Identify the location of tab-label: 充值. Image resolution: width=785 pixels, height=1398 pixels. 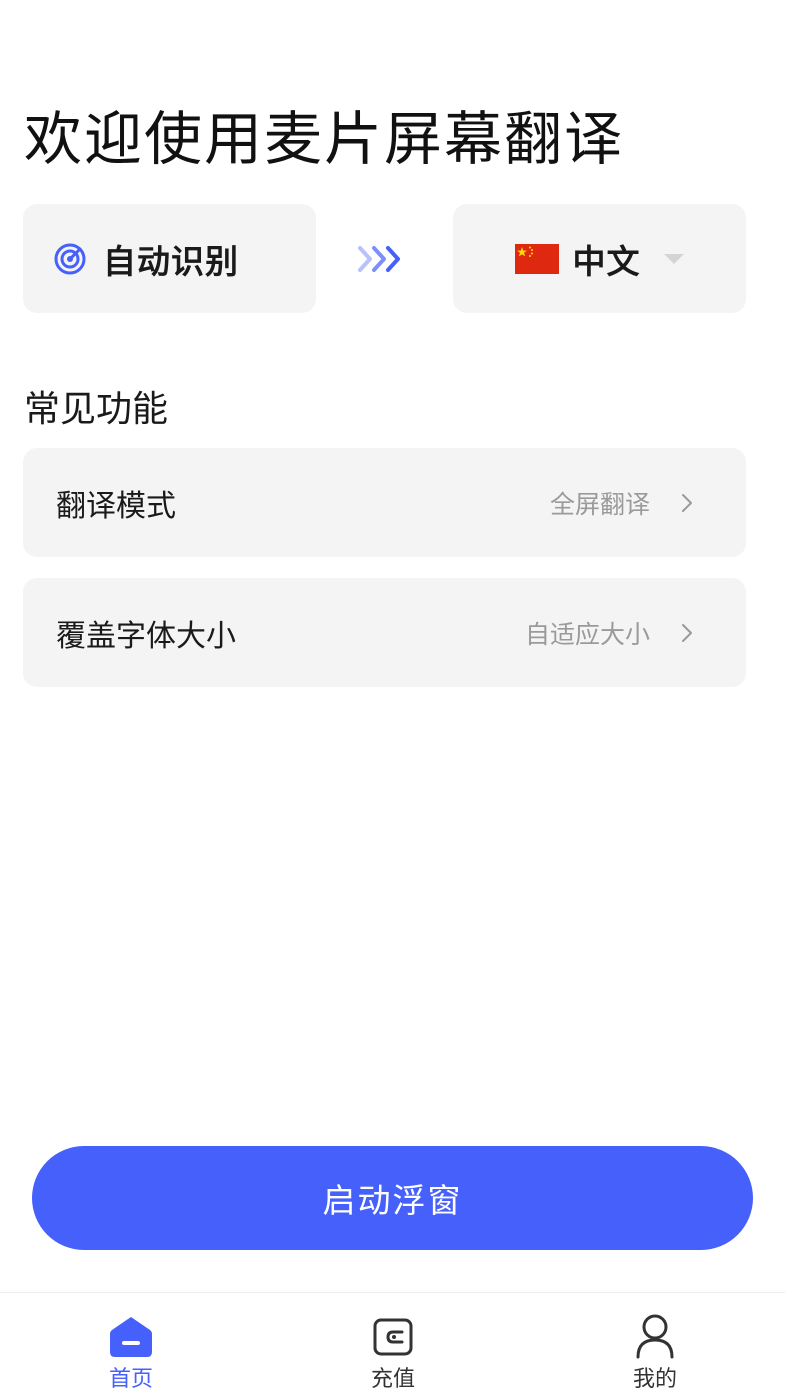
(392, 1379).